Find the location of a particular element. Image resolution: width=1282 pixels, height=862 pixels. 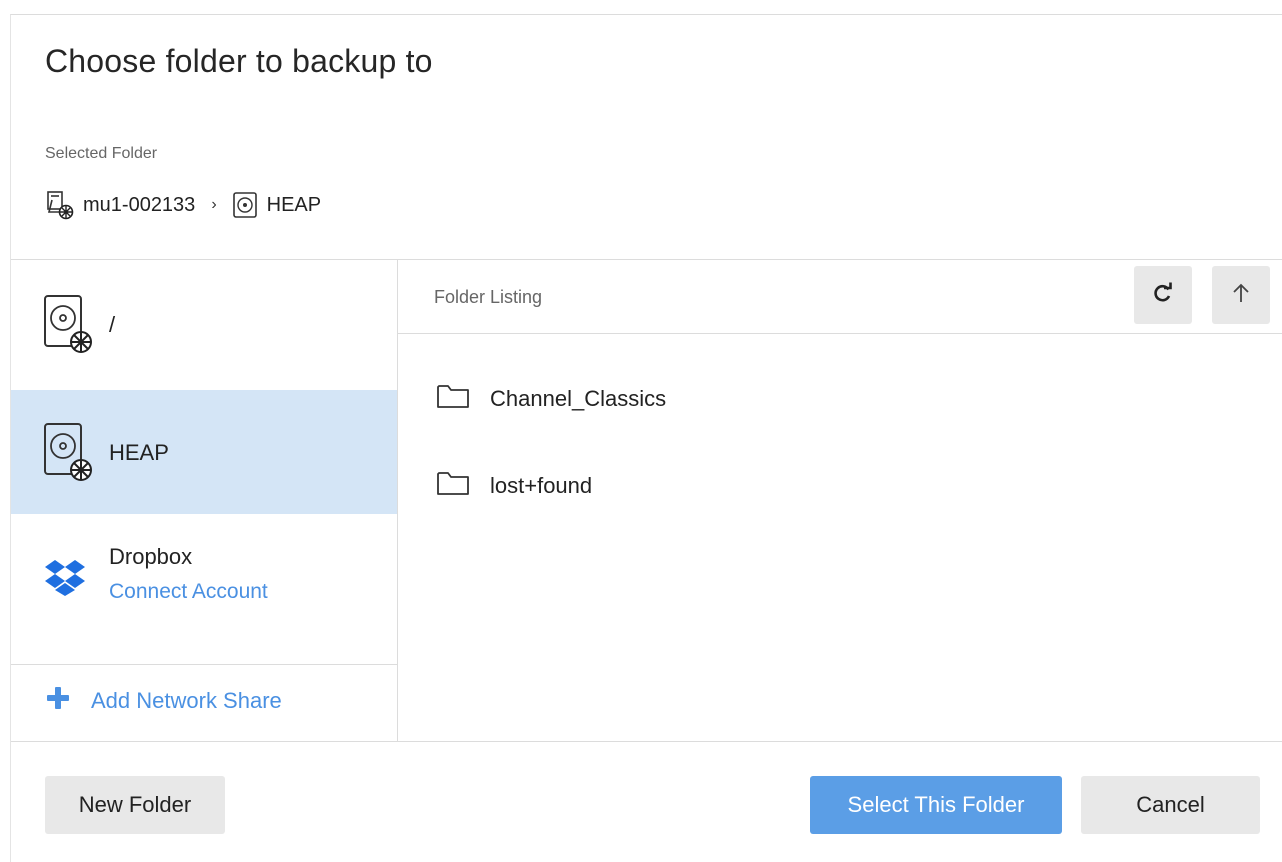

dropbox-label: Dropbox is located at coordinates (151, 556).